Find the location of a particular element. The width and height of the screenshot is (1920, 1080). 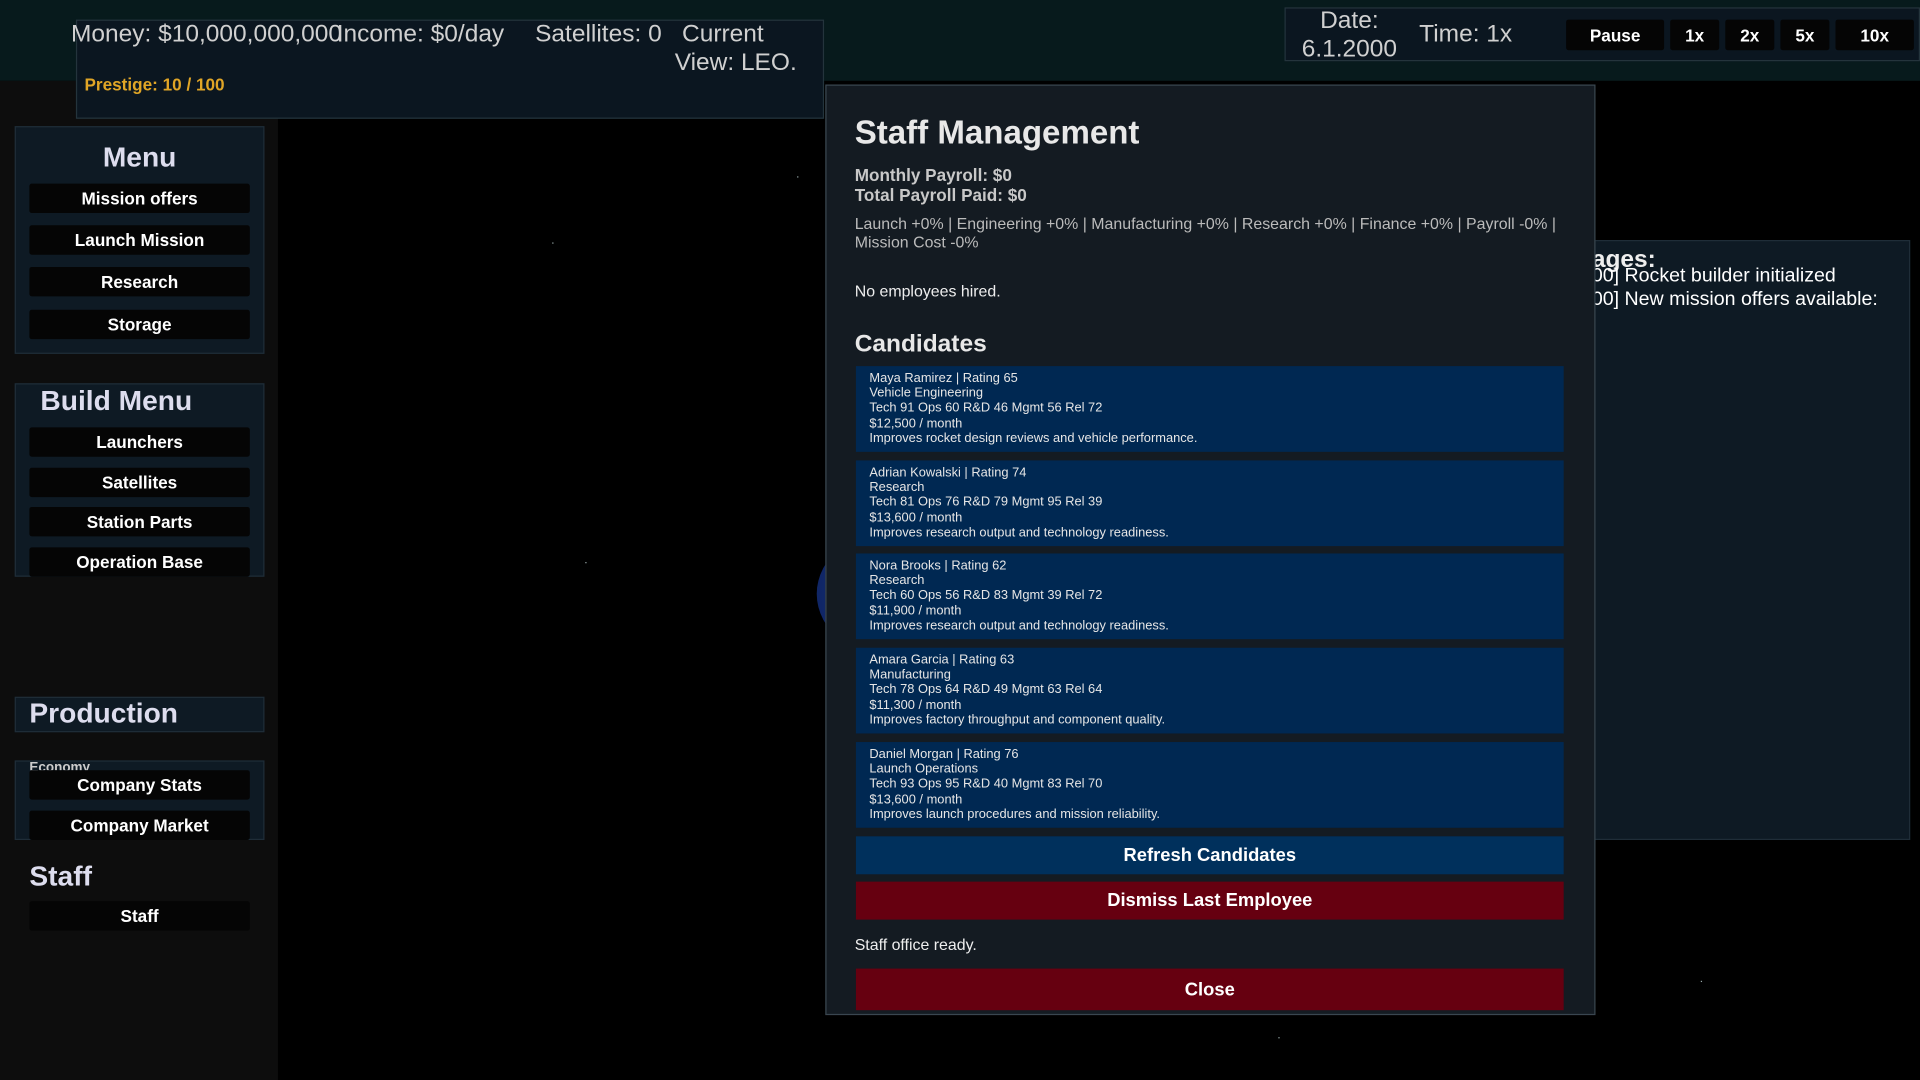

employees-status: No employees hired. is located at coordinates (927, 291).